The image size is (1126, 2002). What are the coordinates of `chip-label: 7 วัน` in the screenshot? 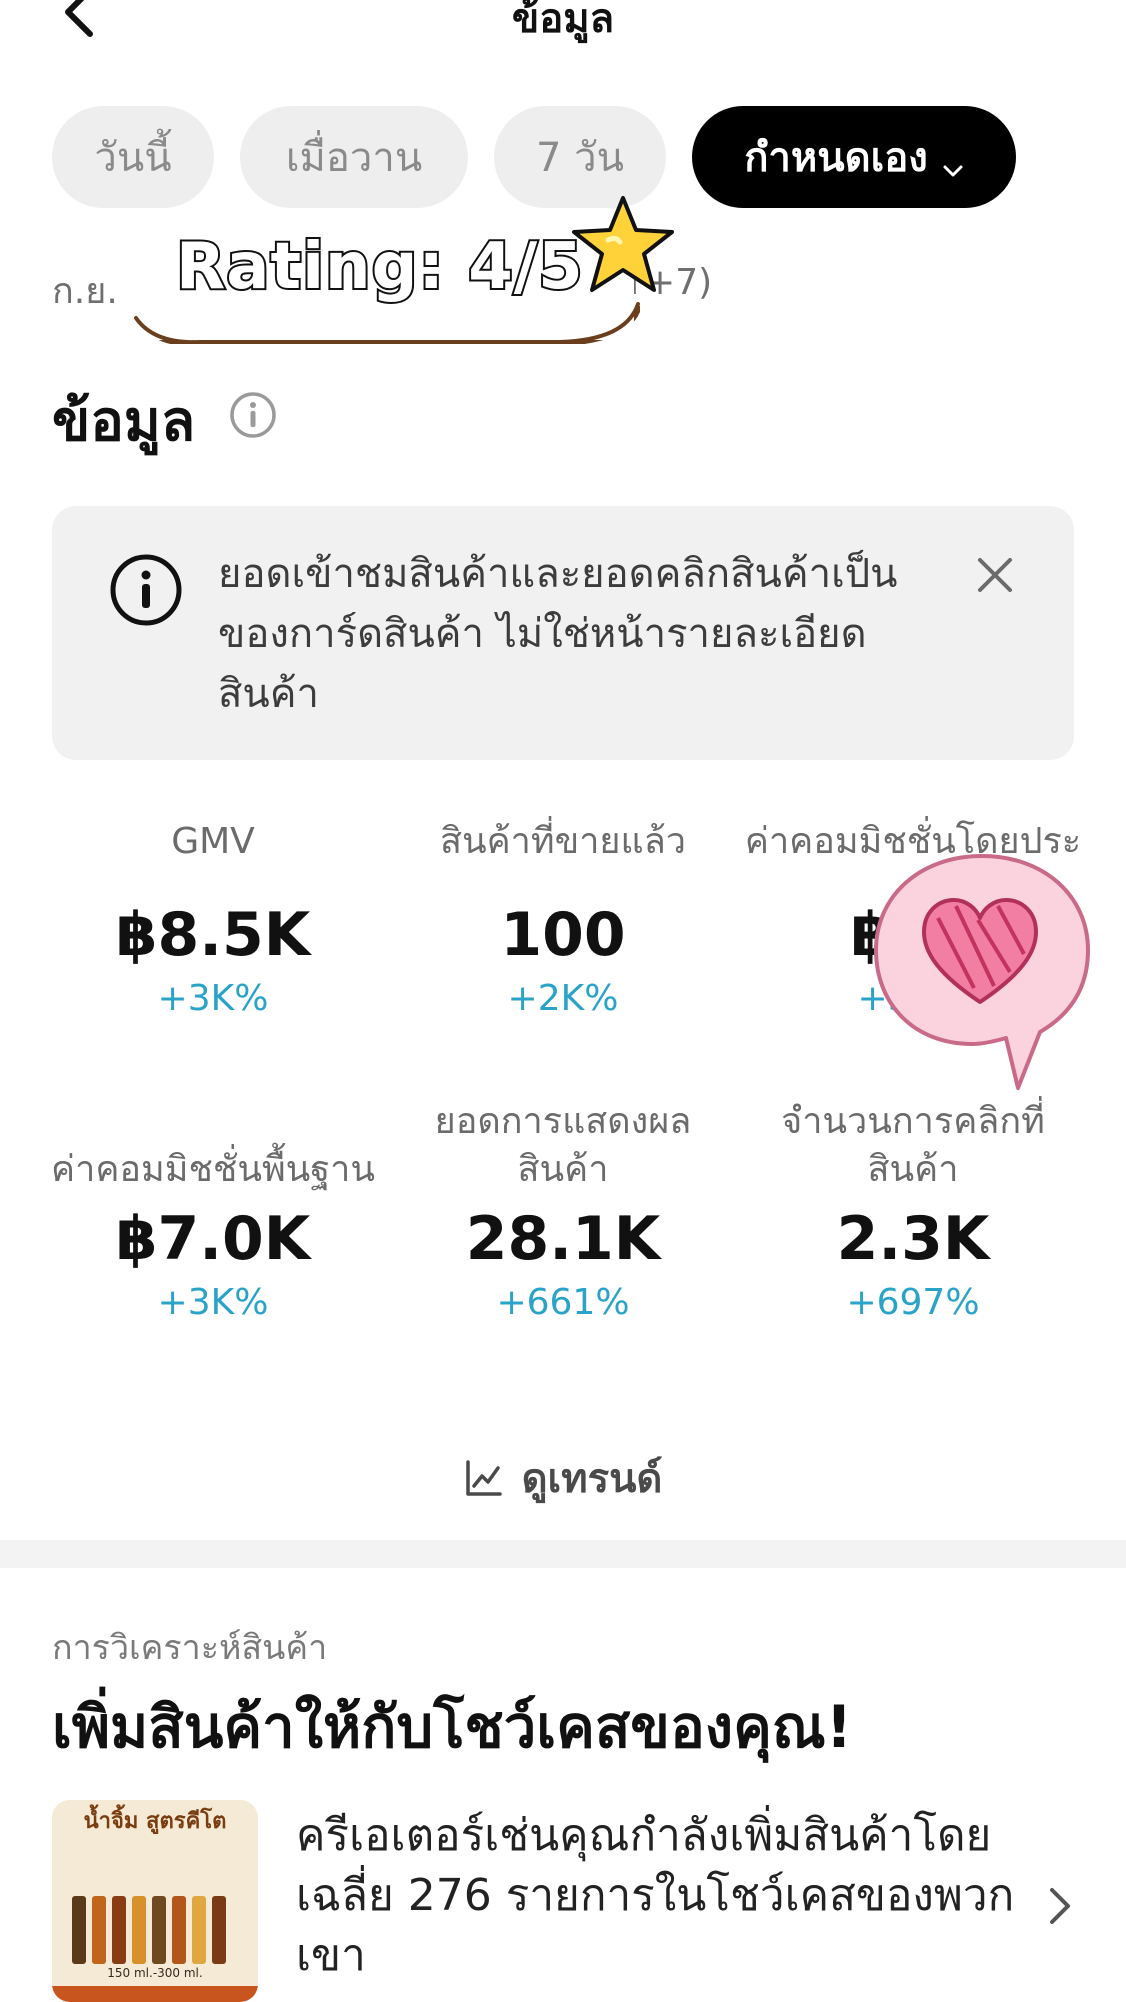 It's located at (580, 158).